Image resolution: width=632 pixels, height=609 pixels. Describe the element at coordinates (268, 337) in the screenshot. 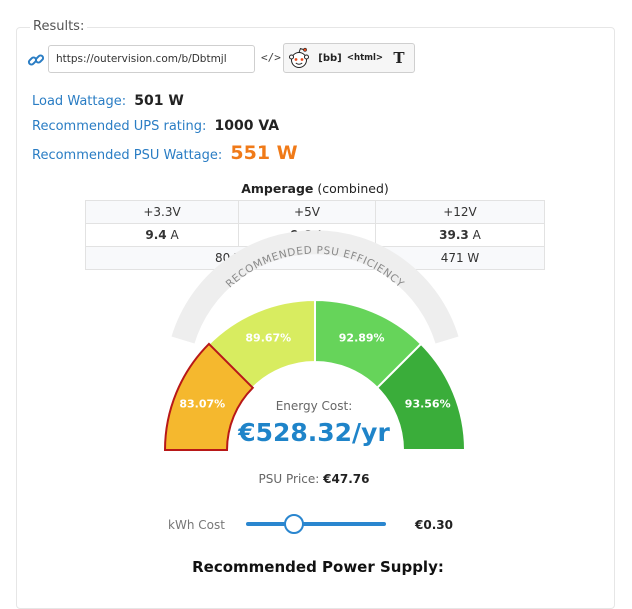

I see `efficiency-segment-2-label: 89.67%` at that location.